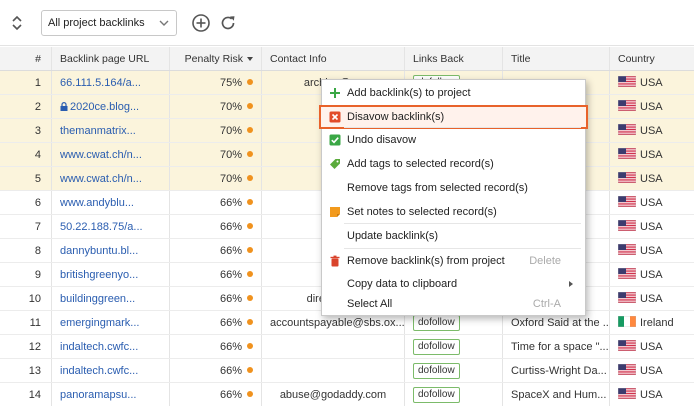  What do you see at coordinates (26, 274) in the screenshot?
I see `row-number: 9` at bounding box center [26, 274].